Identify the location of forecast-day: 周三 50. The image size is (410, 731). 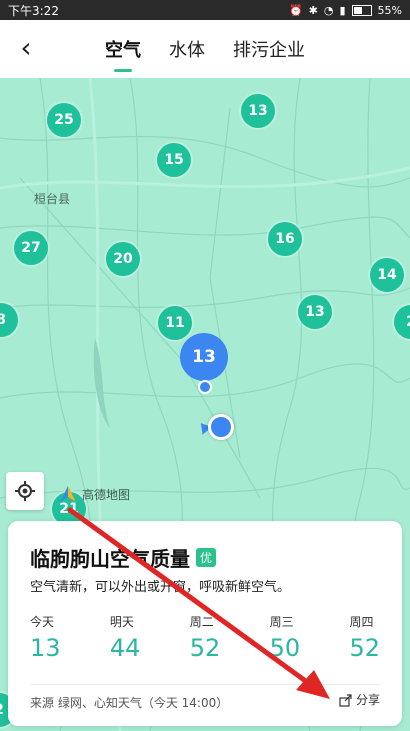
(285, 637).